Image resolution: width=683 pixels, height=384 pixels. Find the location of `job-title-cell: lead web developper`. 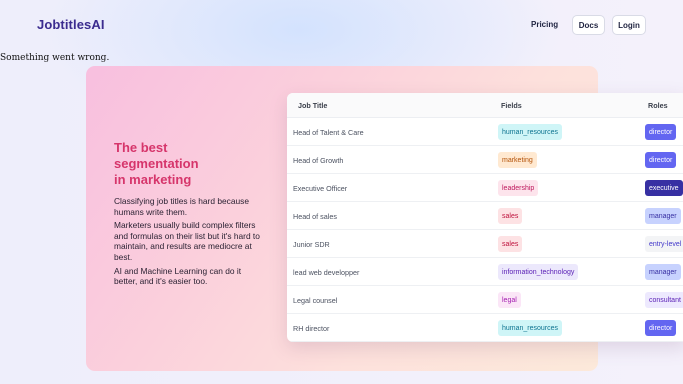

job-title-cell: lead web developper is located at coordinates (326, 272).